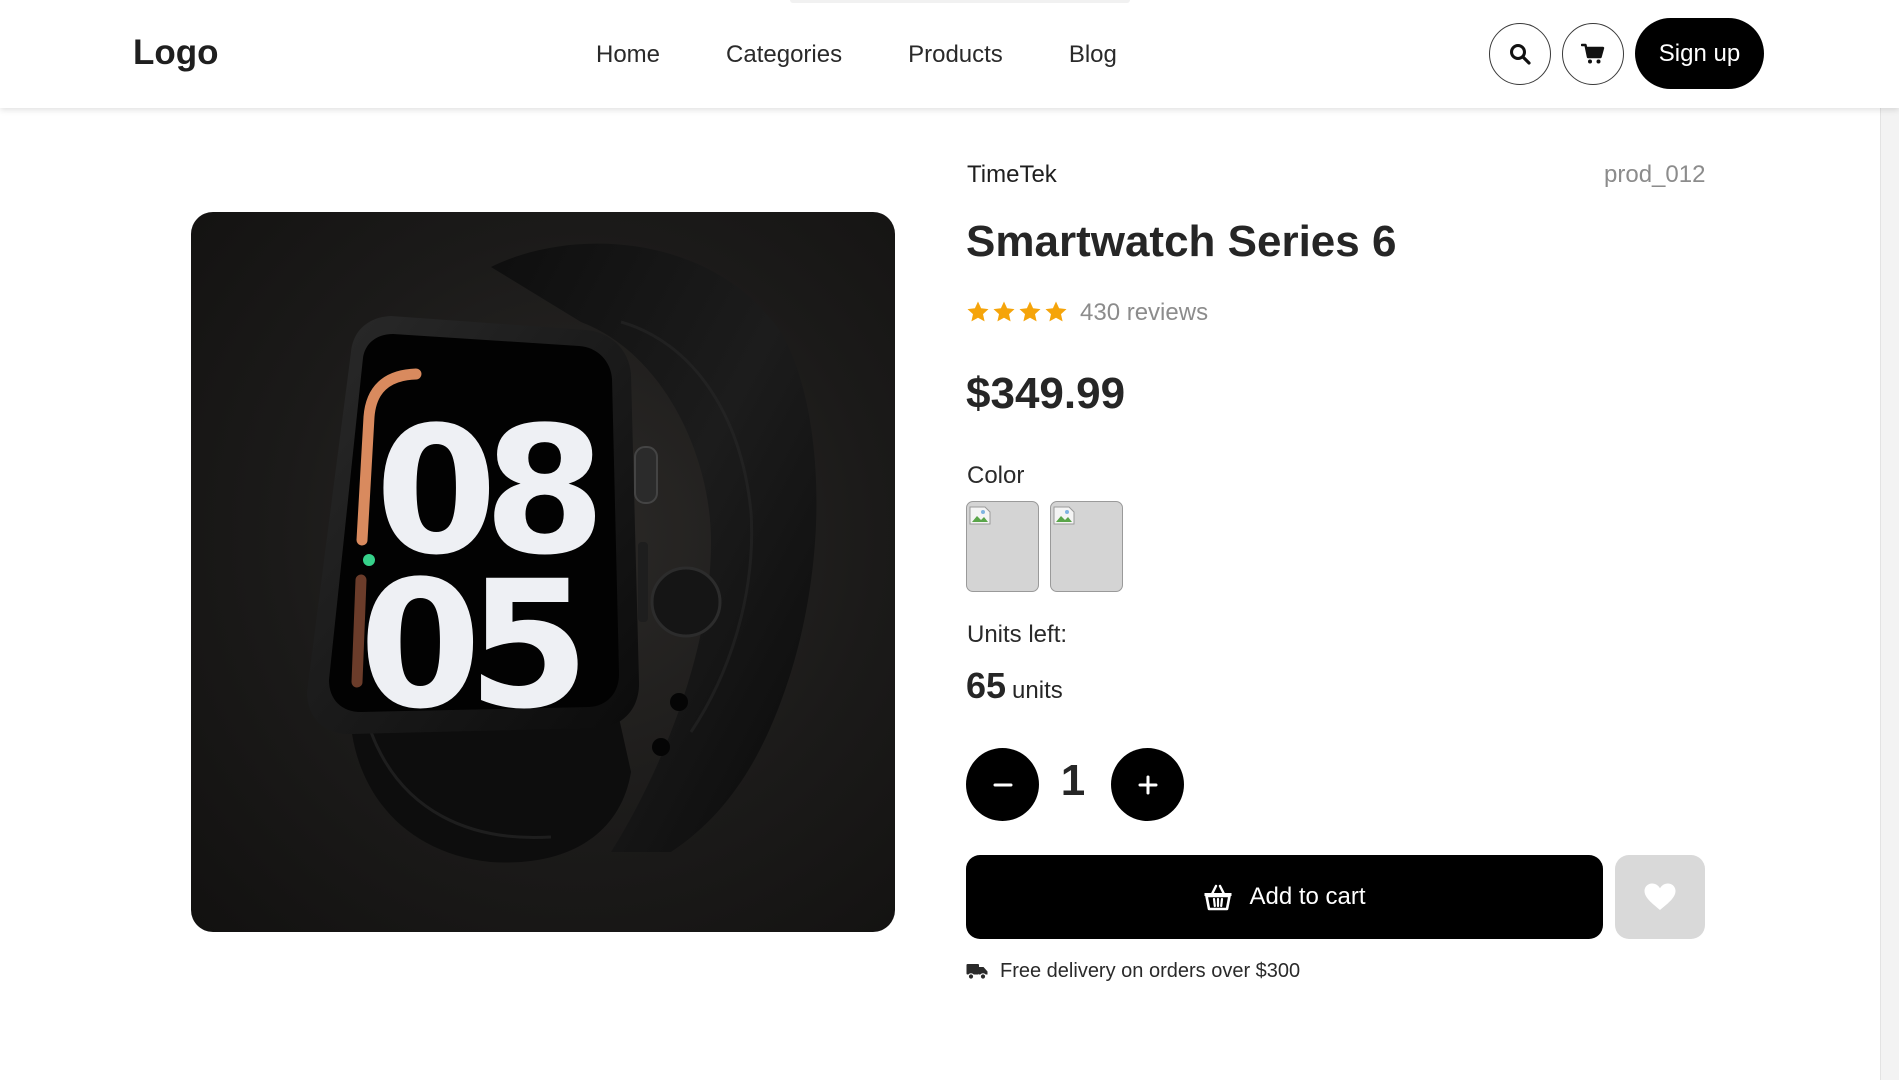 This screenshot has width=1899, height=1080. I want to click on main-nav: Home Categories Products Blog, so click(889, 55).